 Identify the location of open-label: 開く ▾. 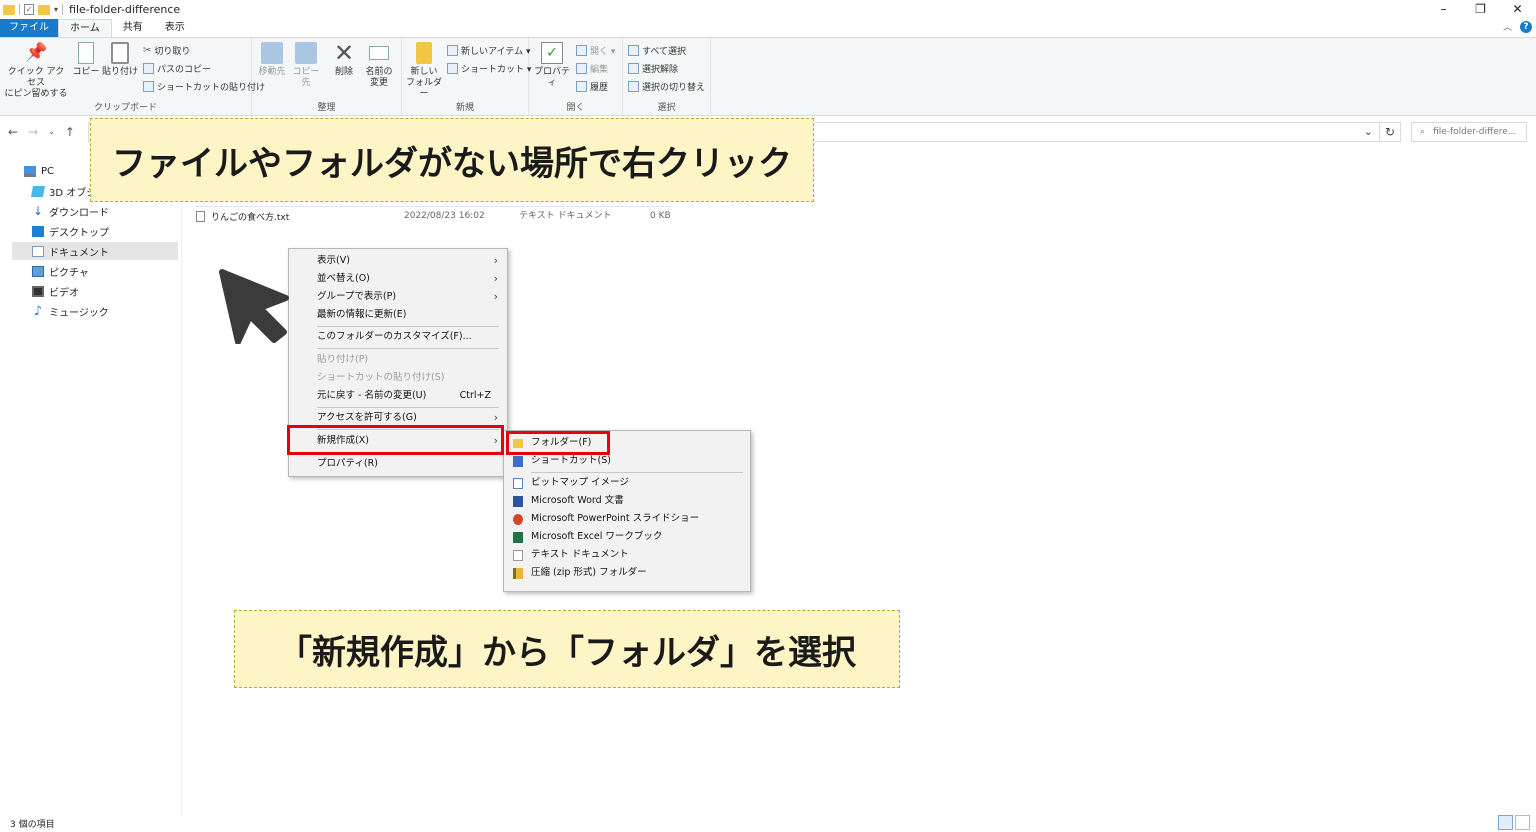
(603, 52).